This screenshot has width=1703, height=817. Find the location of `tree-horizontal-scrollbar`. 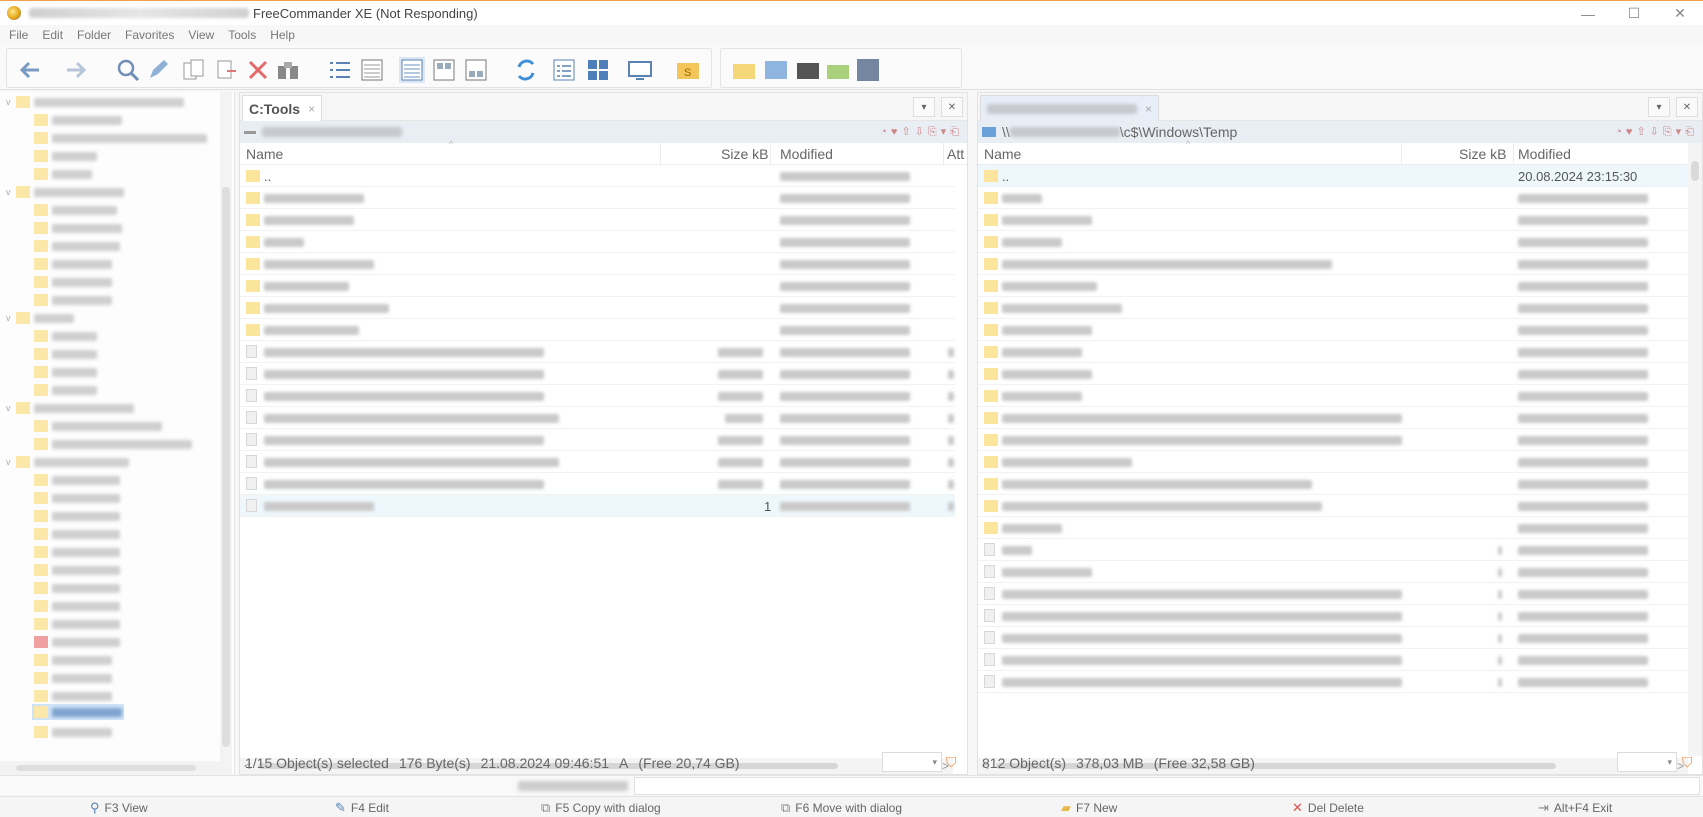

tree-horizontal-scrollbar is located at coordinates (110, 768).